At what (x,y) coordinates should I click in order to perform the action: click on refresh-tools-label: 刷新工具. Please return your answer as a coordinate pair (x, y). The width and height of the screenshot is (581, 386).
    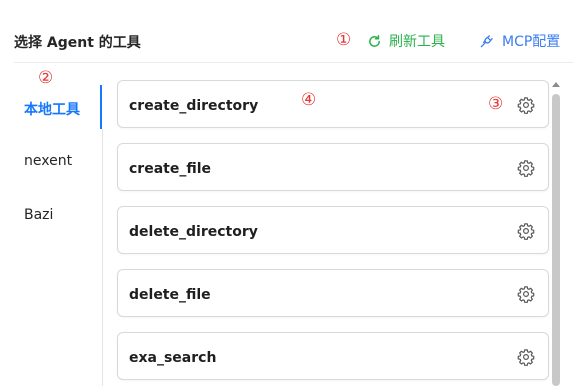
    Looking at the image, I should click on (417, 42).